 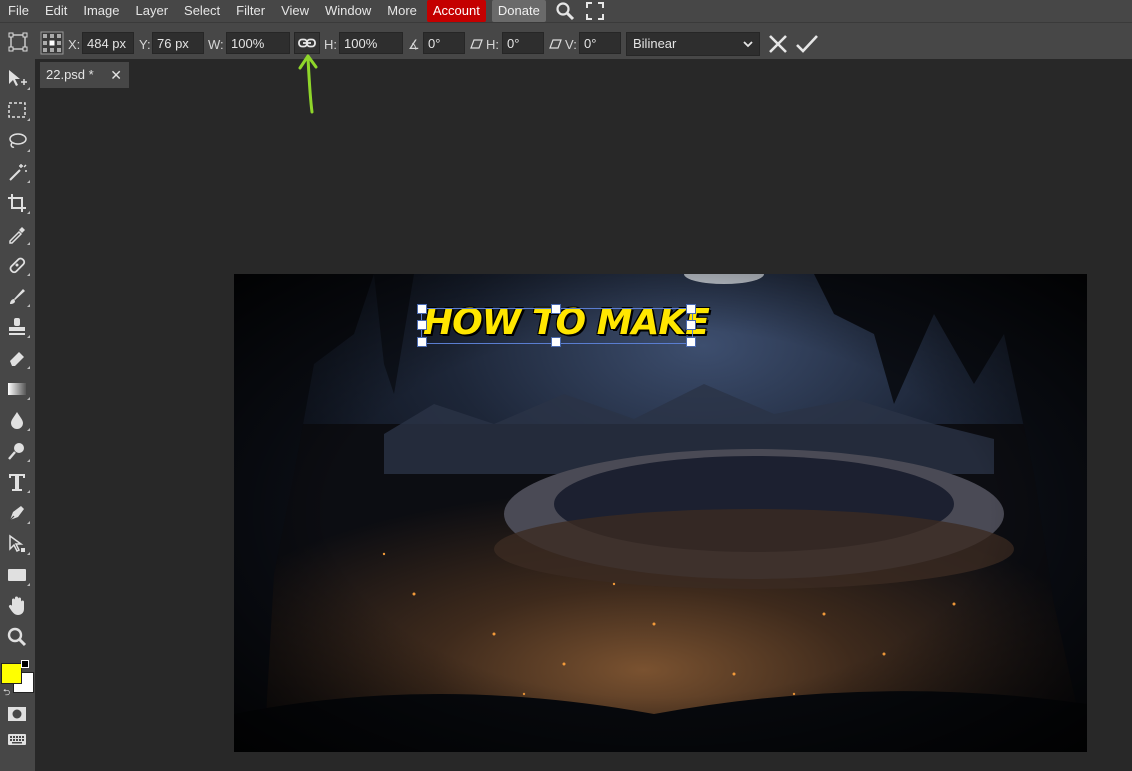 What do you see at coordinates (178, 43) in the screenshot?
I see `y-field: 76 px` at bounding box center [178, 43].